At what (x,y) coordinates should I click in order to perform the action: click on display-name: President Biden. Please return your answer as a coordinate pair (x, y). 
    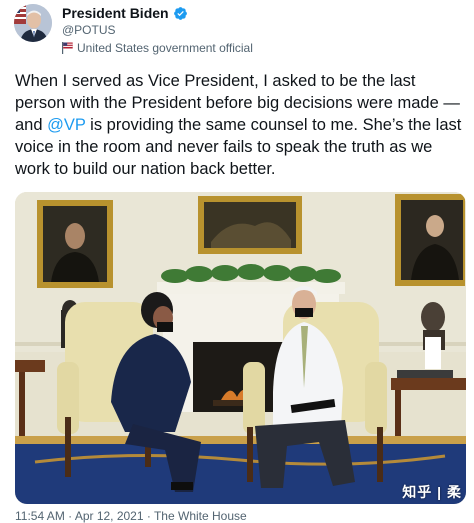
    Looking at the image, I should click on (115, 13).